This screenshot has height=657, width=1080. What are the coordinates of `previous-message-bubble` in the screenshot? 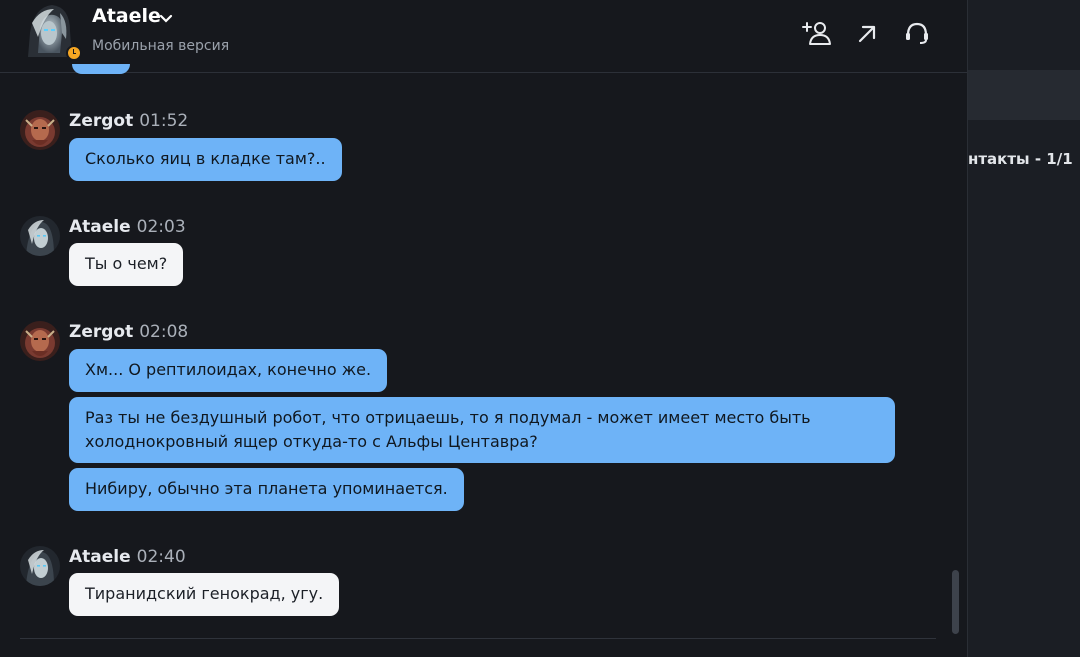 It's located at (101, 69).